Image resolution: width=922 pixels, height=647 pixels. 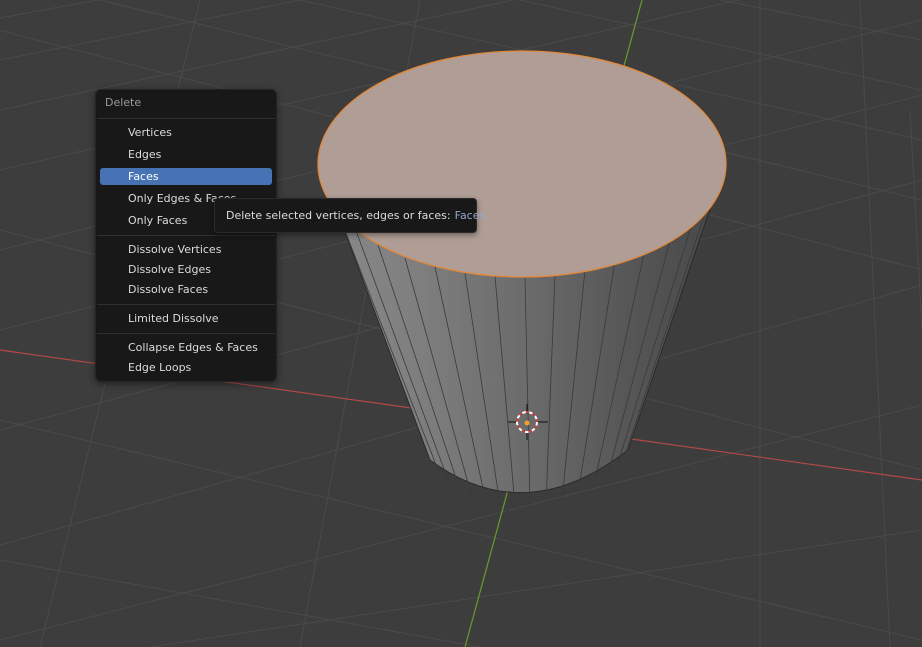 I want to click on menu-title: Delete, so click(x=123, y=102).